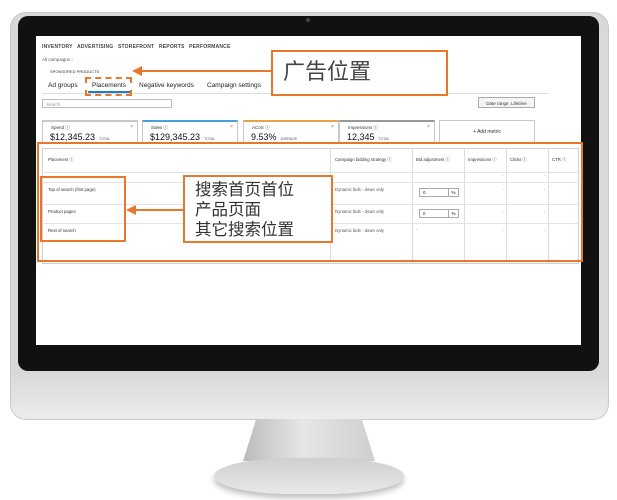 The image size is (617, 500). What do you see at coordinates (75, 71) in the screenshot?
I see `section-label: SPONSORED PRODUCTS` at bounding box center [75, 71].